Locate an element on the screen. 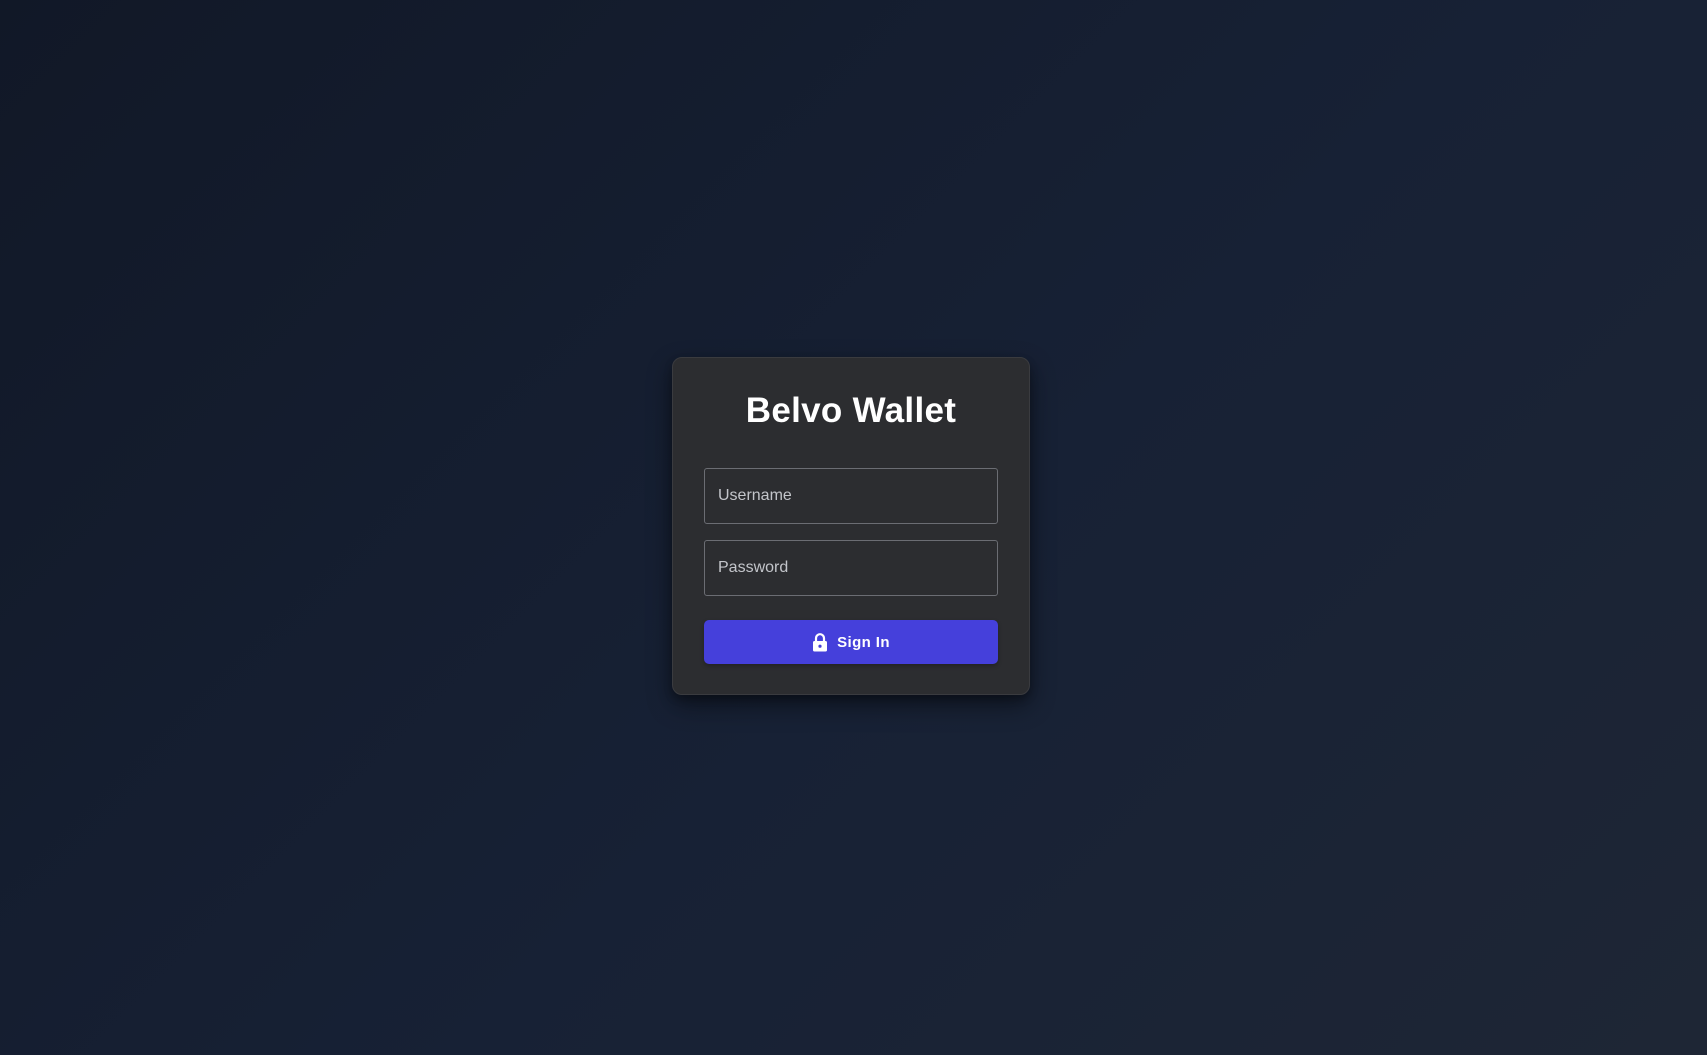 The image size is (1707, 1055). login-card: Belvo Wallet Sign In is located at coordinates (851, 526).